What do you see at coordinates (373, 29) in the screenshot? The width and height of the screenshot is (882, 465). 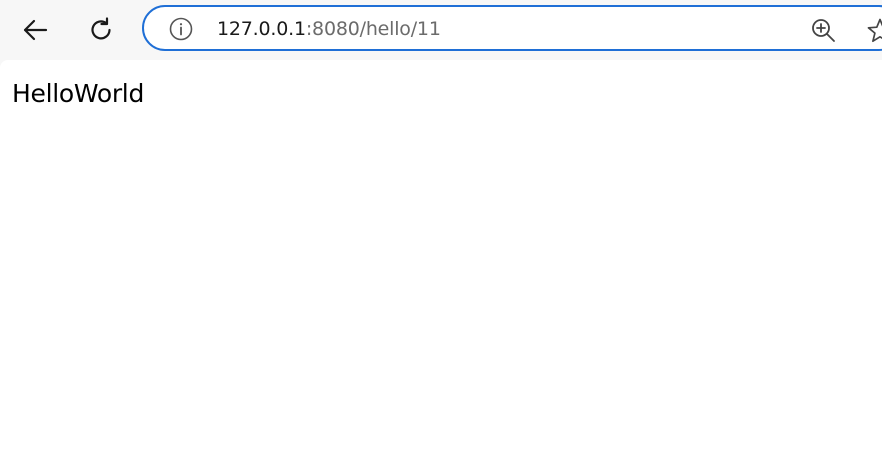 I see `url-path: :8080/hello/11` at bounding box center [373, 29].